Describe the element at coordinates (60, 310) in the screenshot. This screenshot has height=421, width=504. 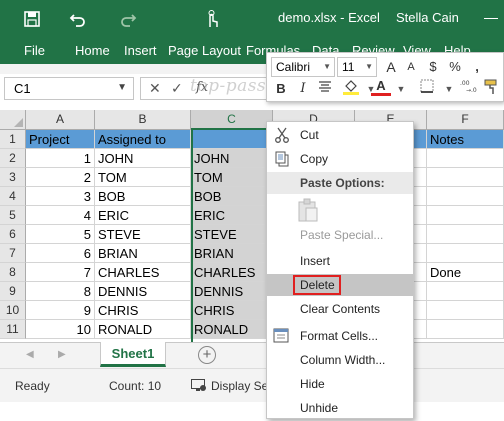
I see `table-cell: 9` at that location.